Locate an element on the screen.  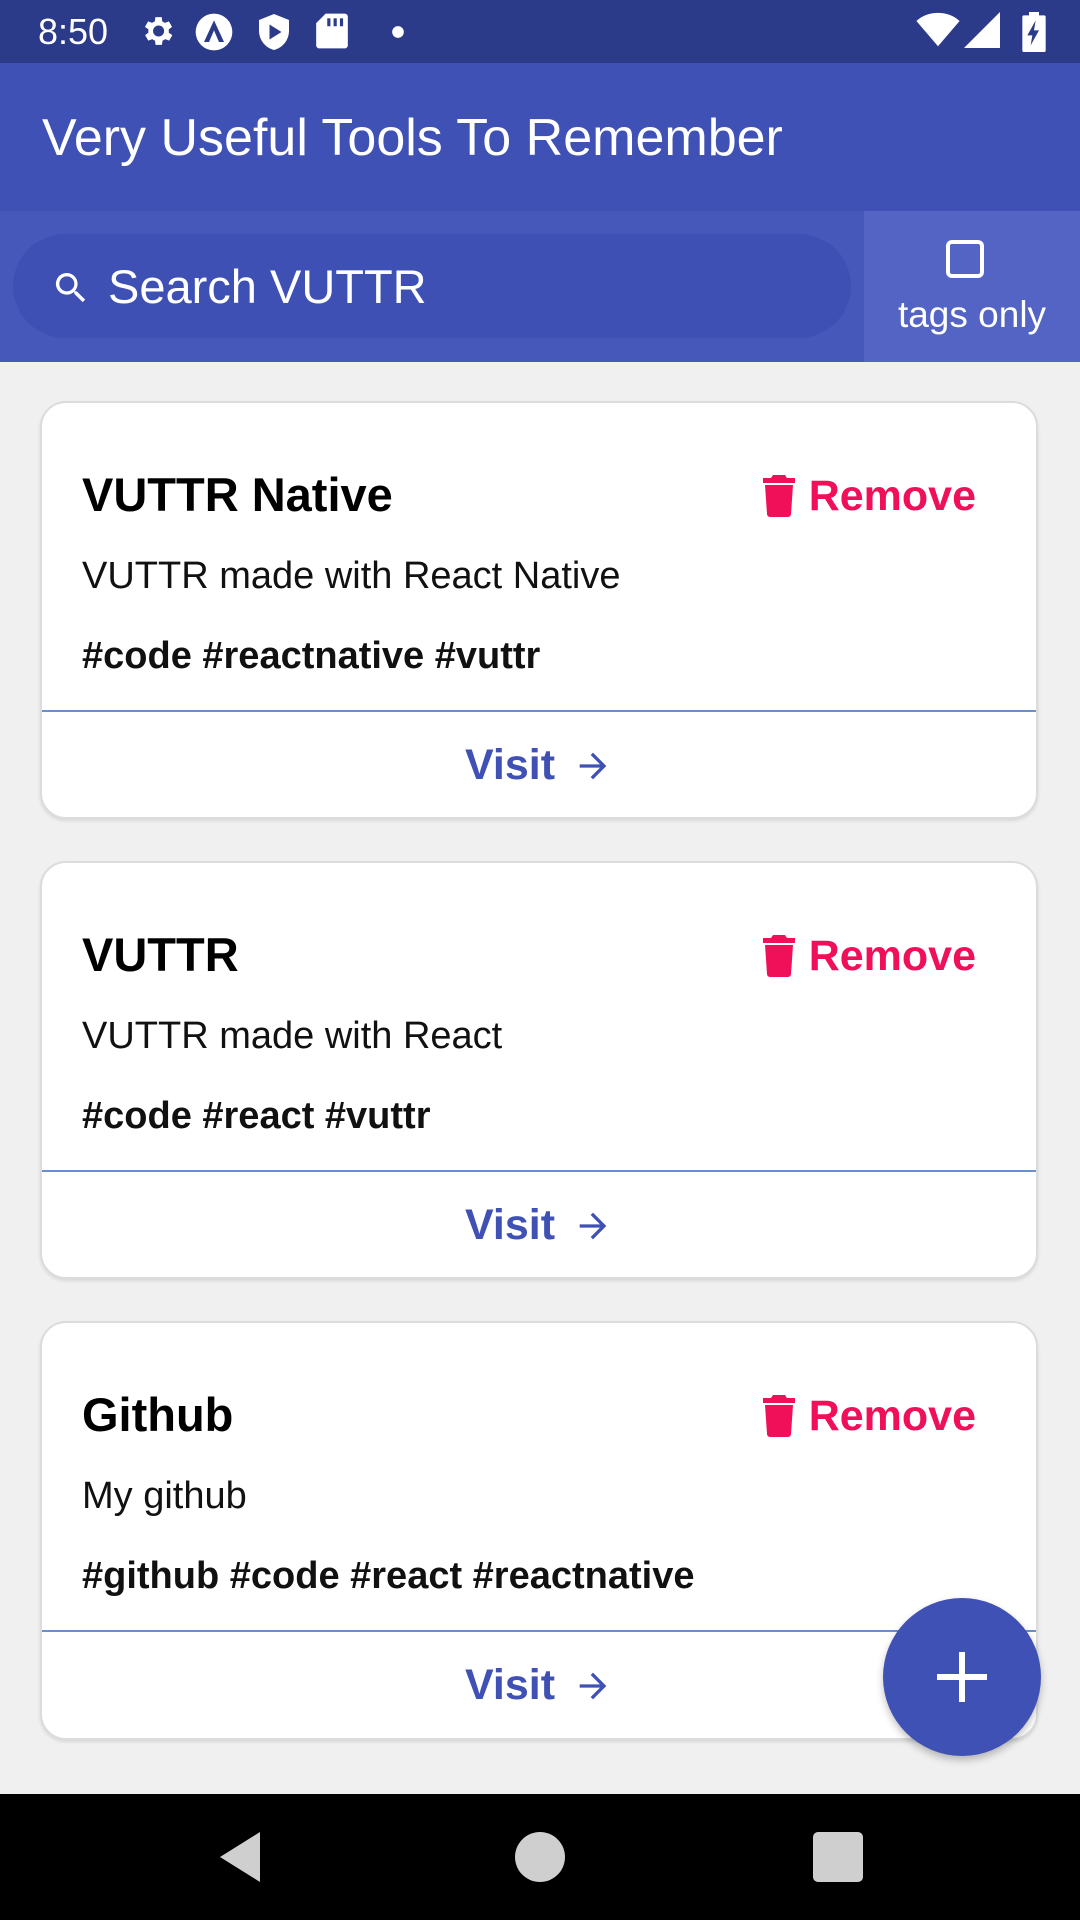
recents-icon is located at coordinates (838, 1857).